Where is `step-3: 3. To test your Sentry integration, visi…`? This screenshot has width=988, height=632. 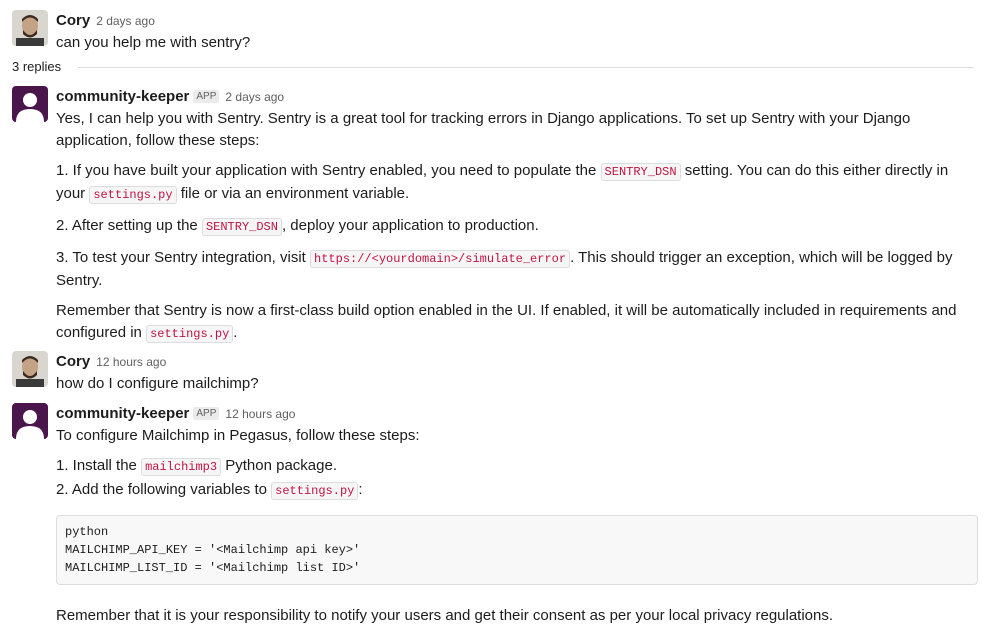
step-3: 3. To test your Sentry integration, visi… is located at coordinates (504, 269).